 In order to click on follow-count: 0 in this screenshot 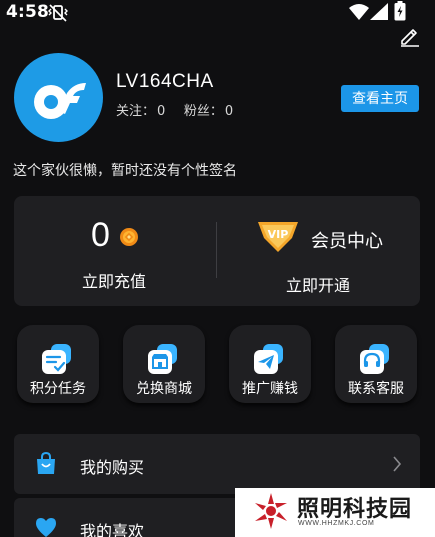, I will do `click(161, 111)`.